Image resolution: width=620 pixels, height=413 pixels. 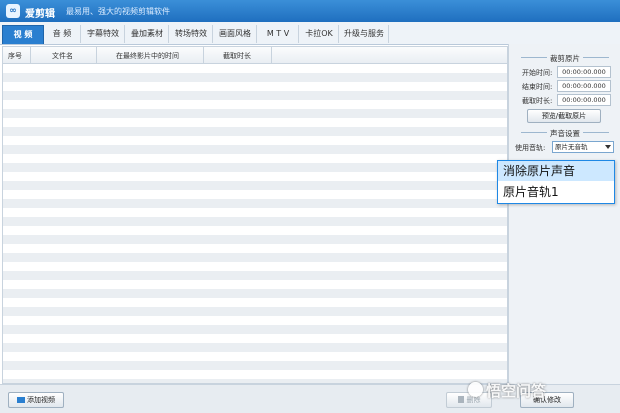 I want to click on audio-track-dropdown: 消除原片声音 原片音轨1, so click(x=556, y=182).